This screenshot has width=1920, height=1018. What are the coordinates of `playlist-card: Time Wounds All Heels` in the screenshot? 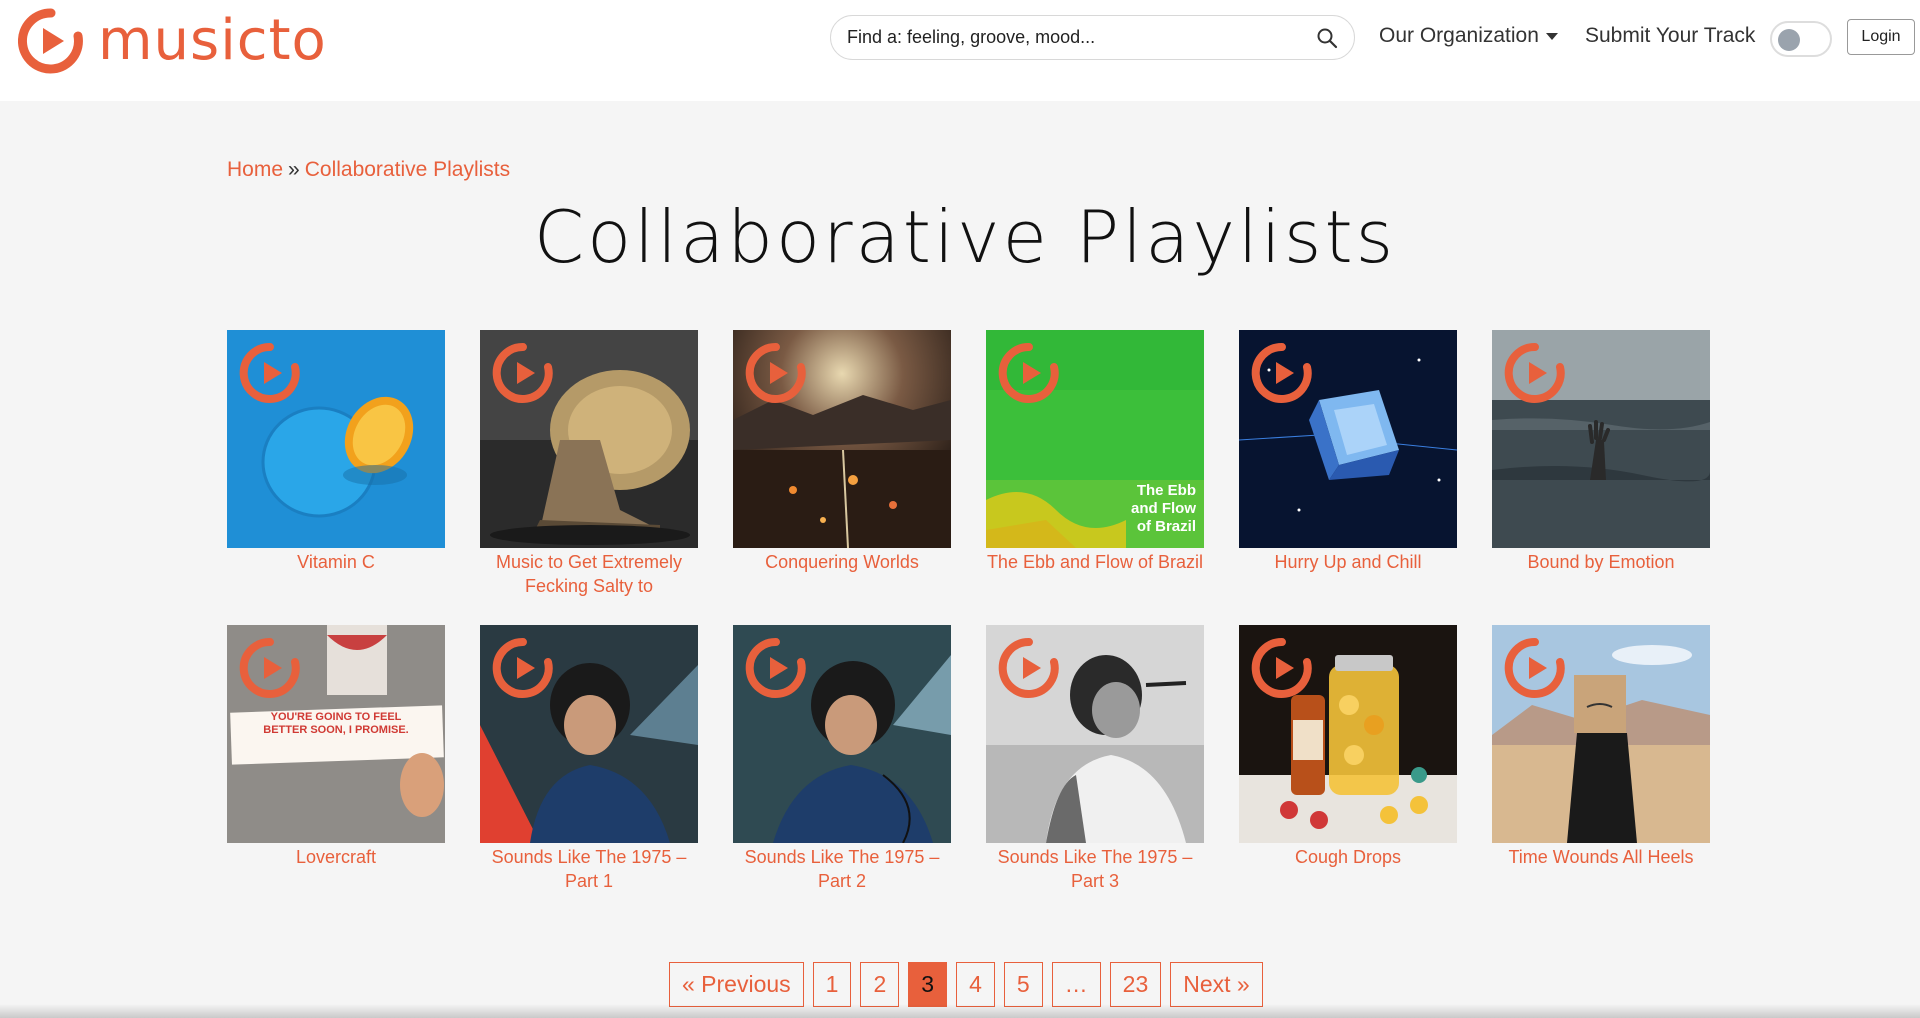 It's located at (1601, 747).